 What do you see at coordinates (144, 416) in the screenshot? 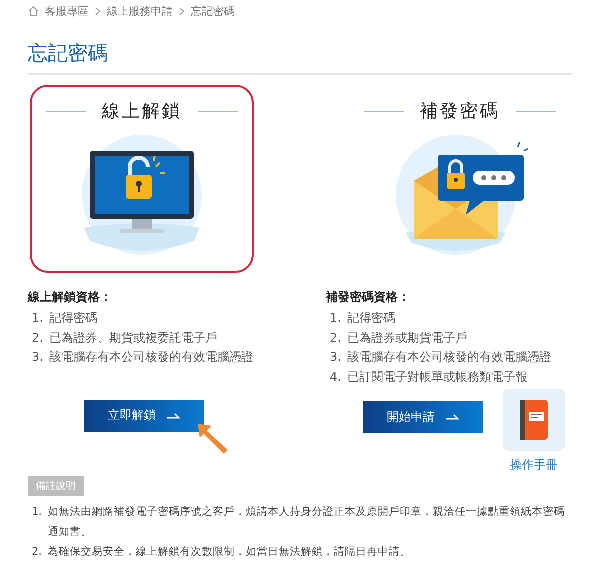
I see `action-button: 立即解鎖` at bounding box center [144, 416].